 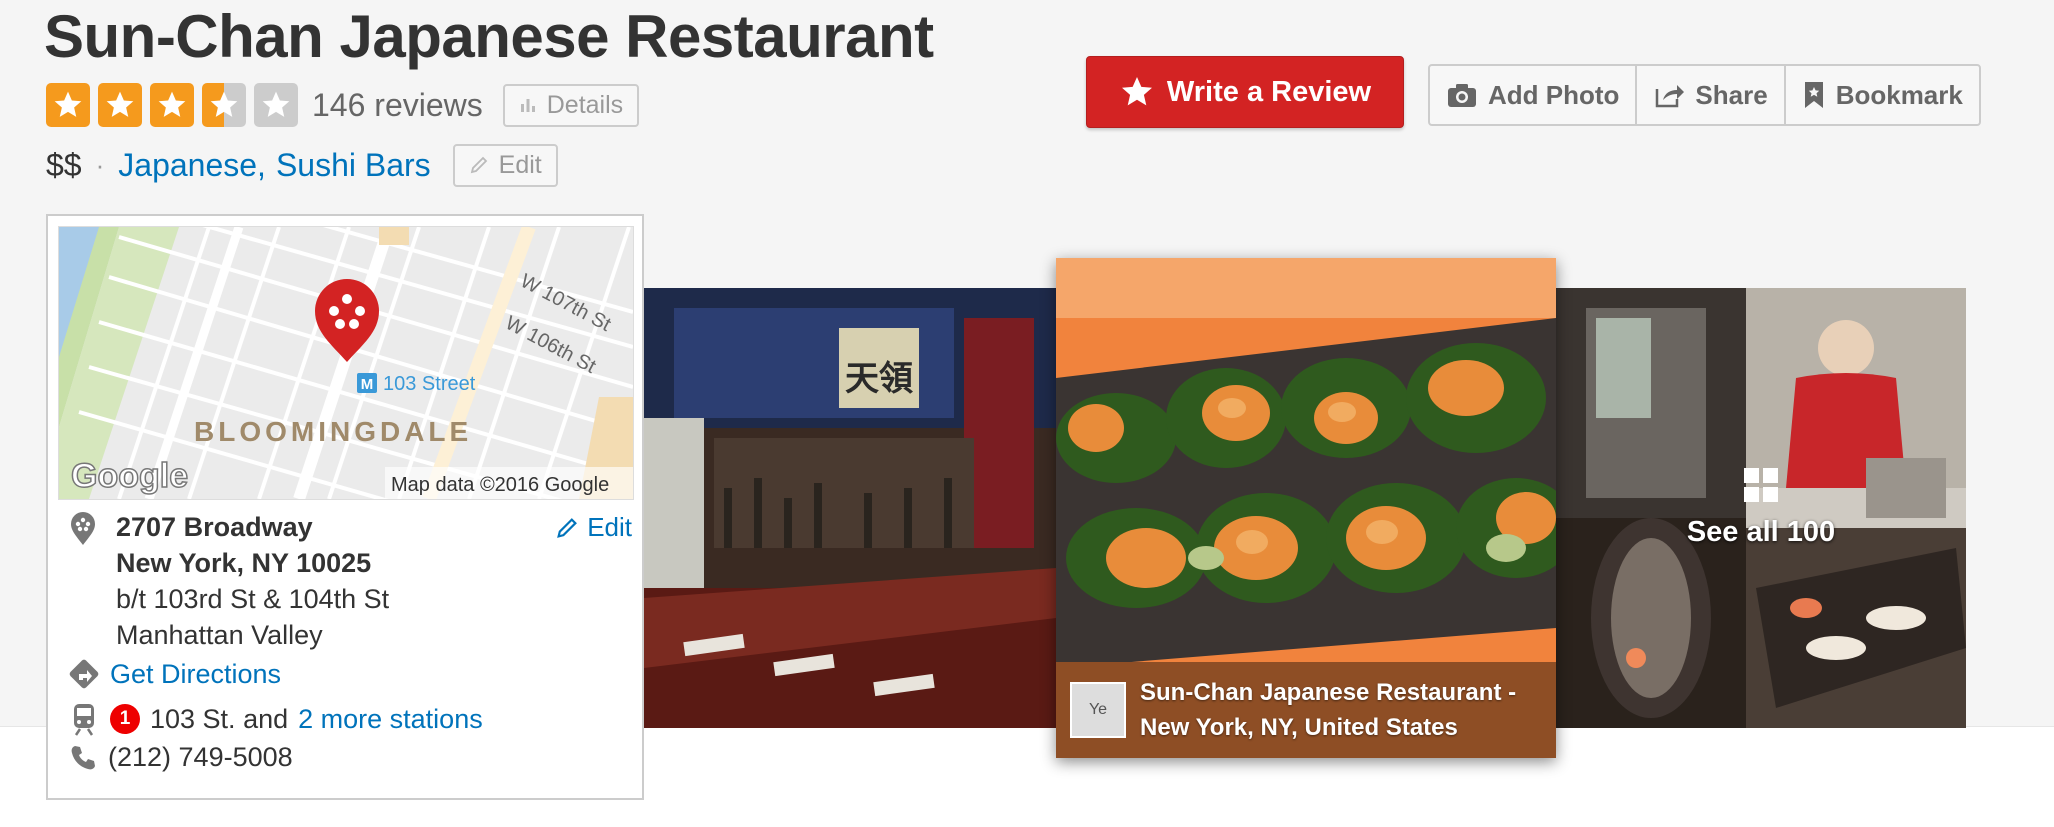 I want to click on category-comma: ,, so click(x=261, y=164).